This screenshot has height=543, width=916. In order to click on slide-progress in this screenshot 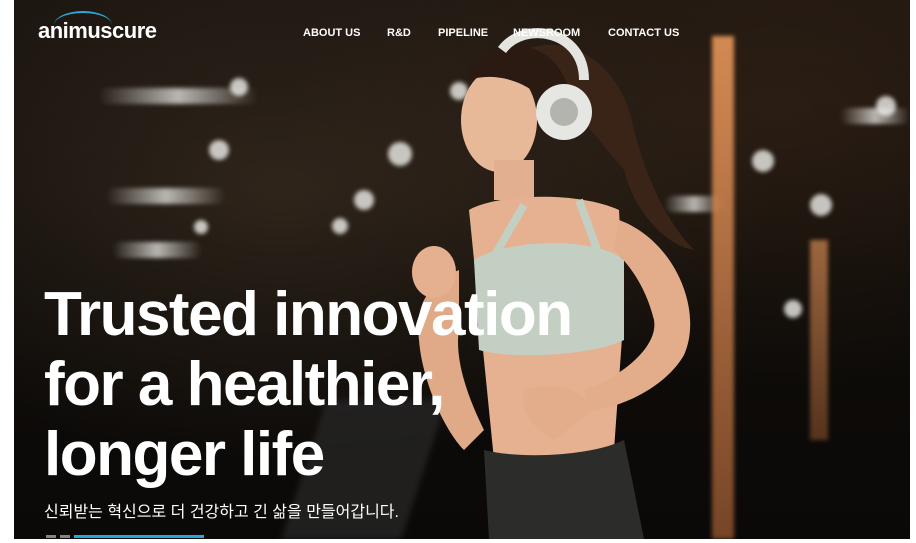, I will do `click(125, 536)`.